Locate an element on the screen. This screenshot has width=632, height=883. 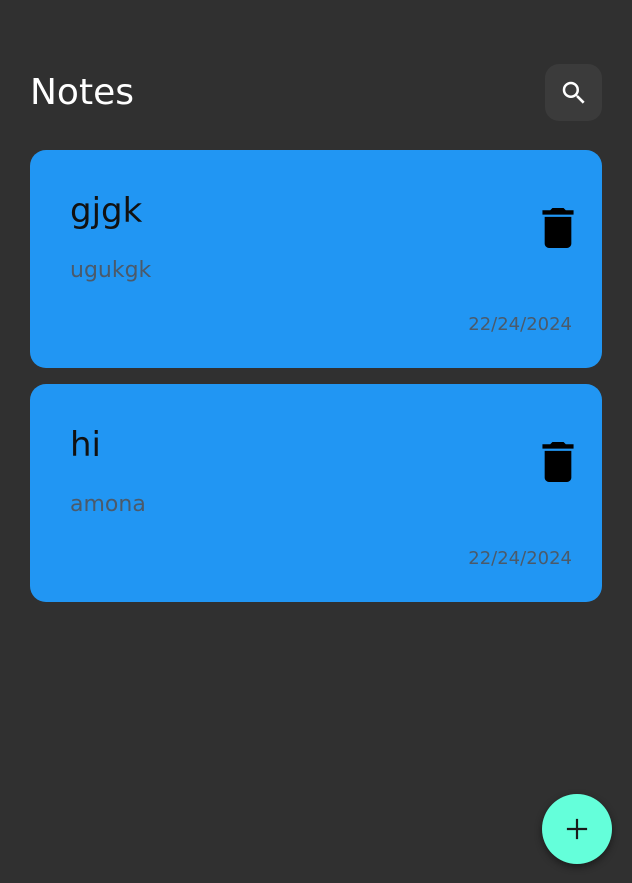
search-icon is located at coordinates (573, 92).